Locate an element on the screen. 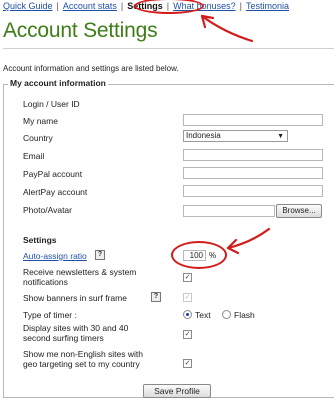 The height and width of the screenshot is (400, 334). country-select: Indonesia ▼ is located at coordinates (235, 136).